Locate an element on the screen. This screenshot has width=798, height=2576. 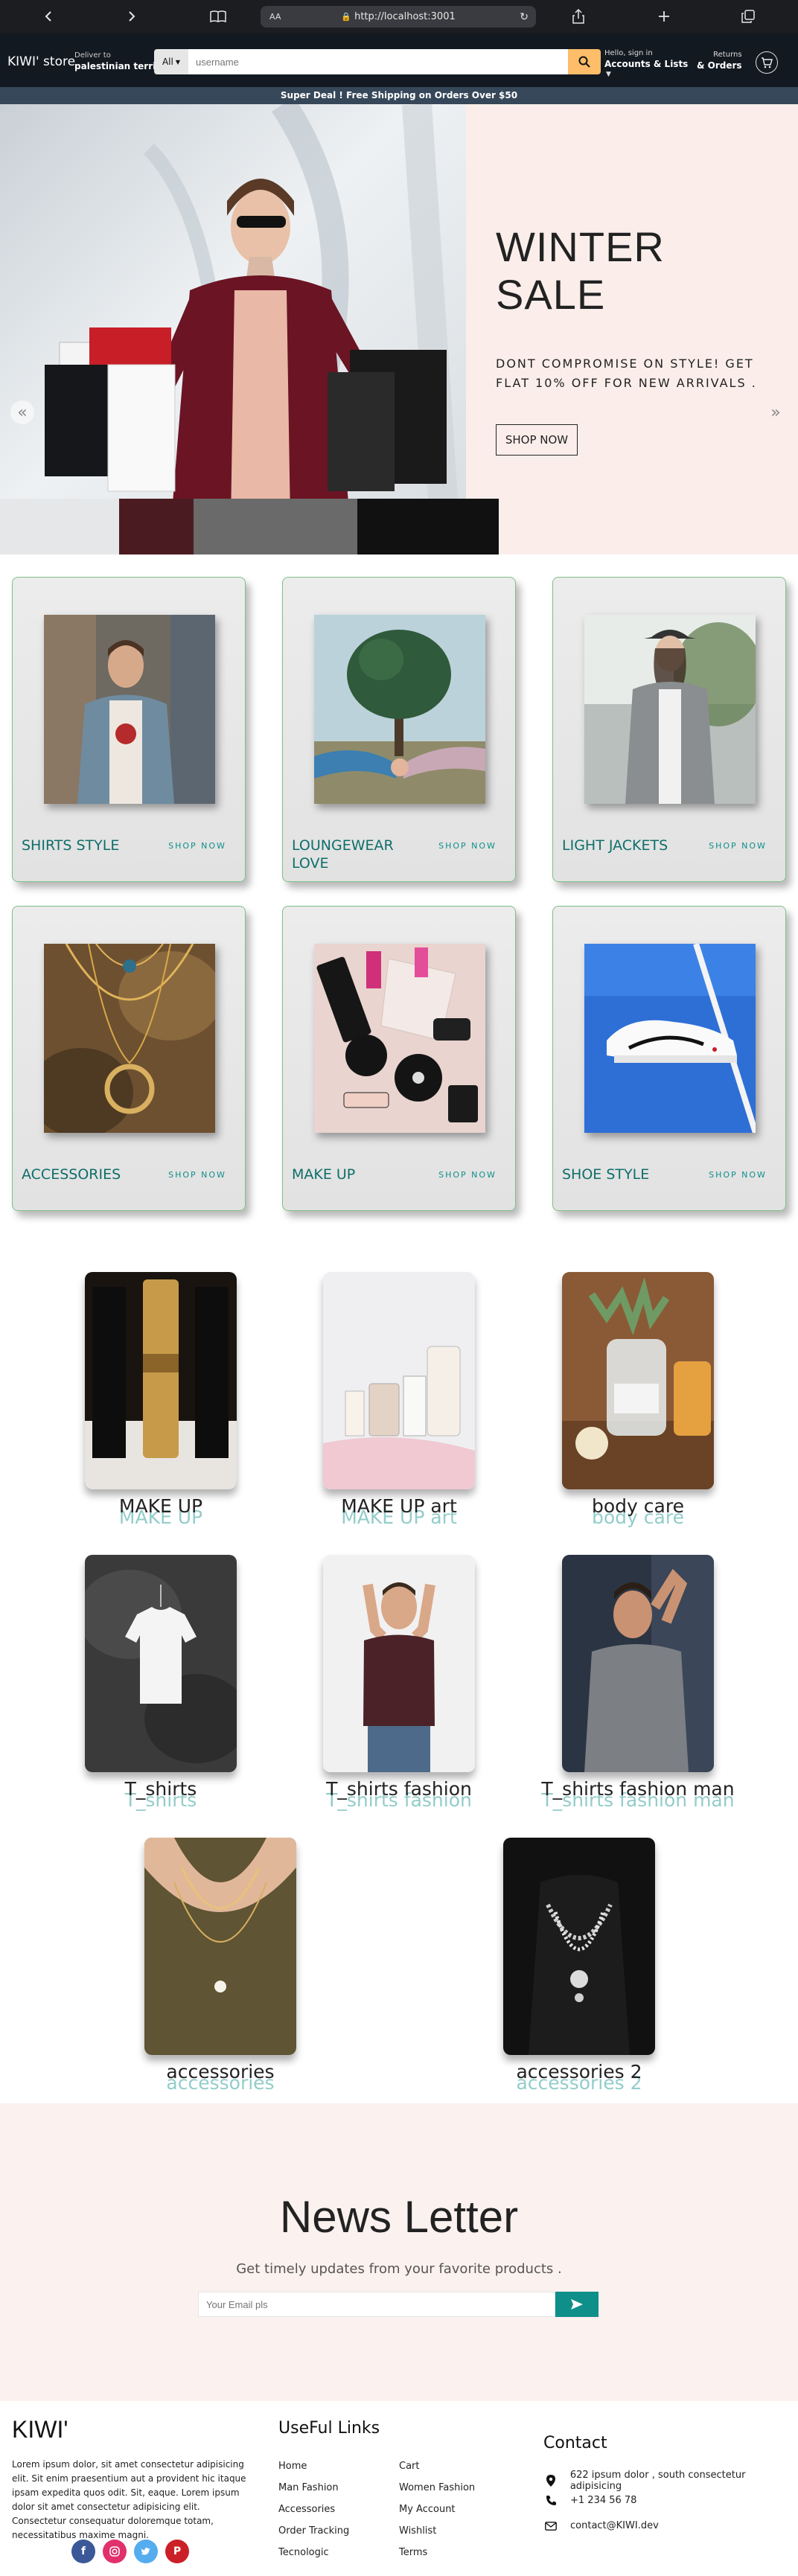
url-text: 🔒 http://localhost:3001 is located at coordinates (398, 16).